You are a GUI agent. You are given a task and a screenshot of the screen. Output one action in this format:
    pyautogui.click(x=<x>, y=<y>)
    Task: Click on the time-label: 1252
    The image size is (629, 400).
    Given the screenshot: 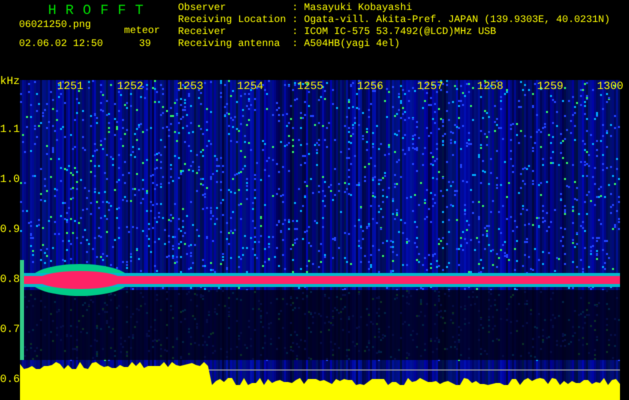 What is the action you would take?
    pyautogui.click(x=130, y=87)
    